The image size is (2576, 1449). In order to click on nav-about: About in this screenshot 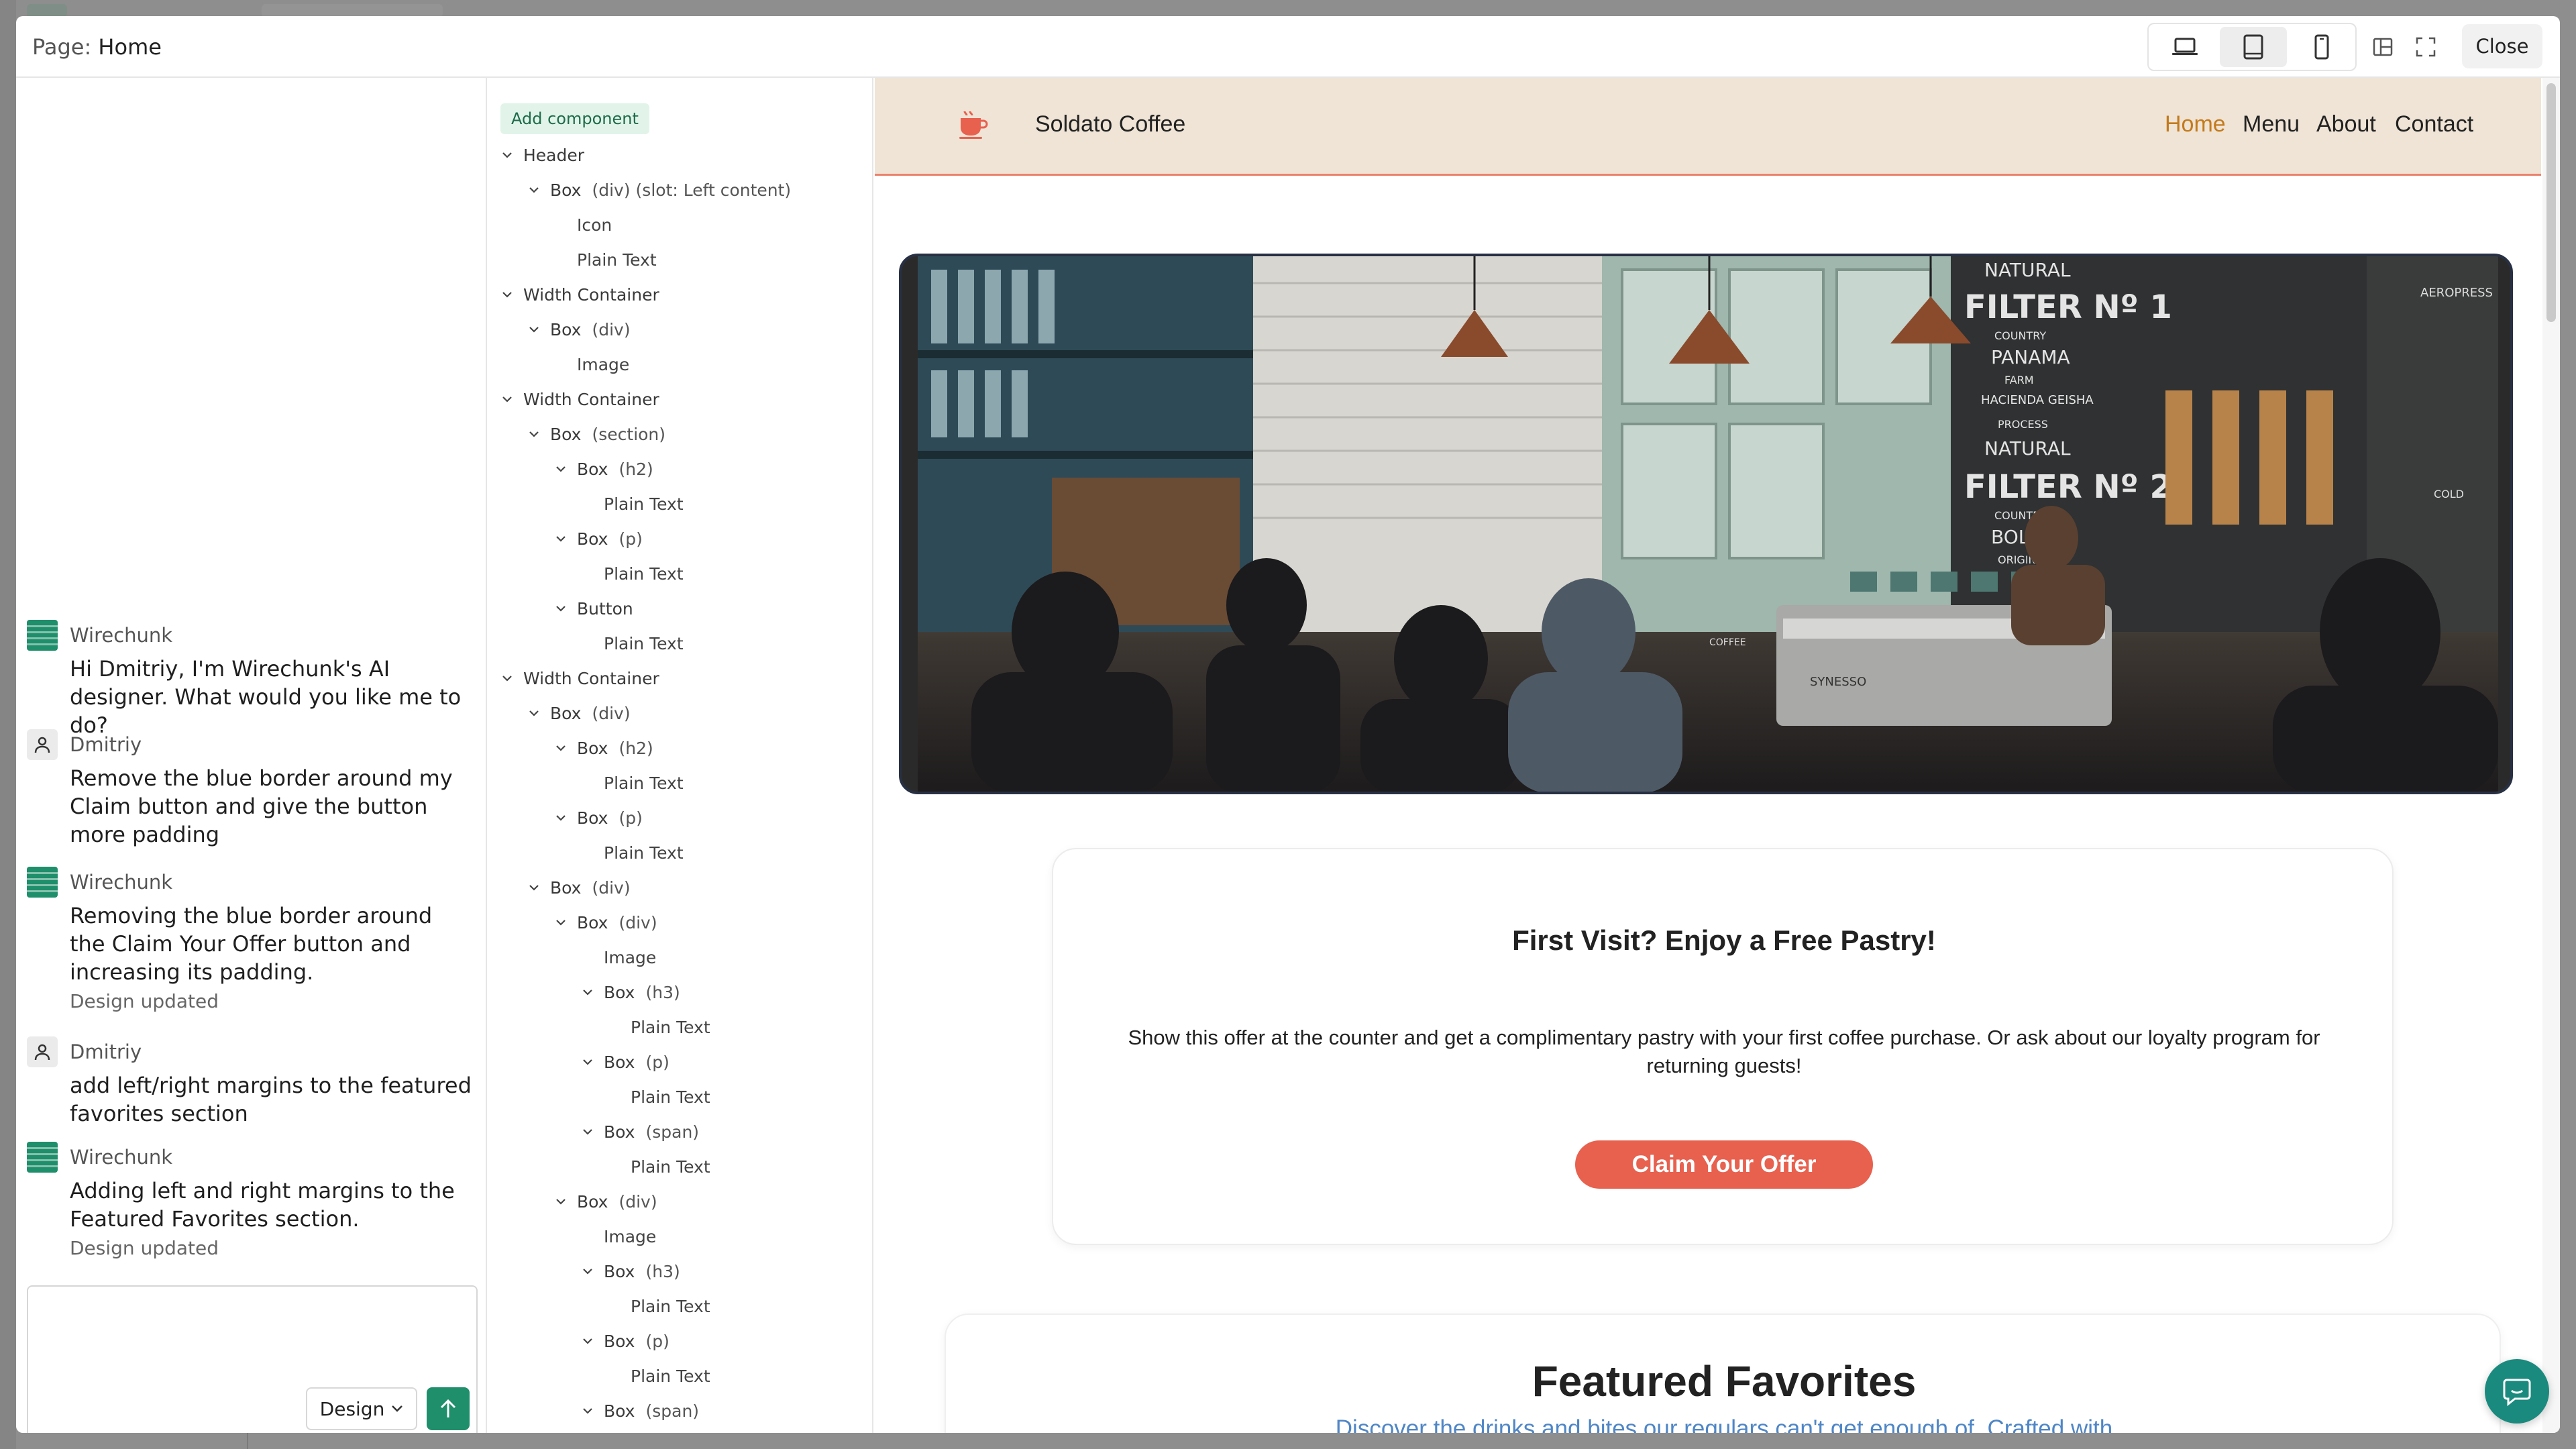, I will do `click(2346, 124)`.